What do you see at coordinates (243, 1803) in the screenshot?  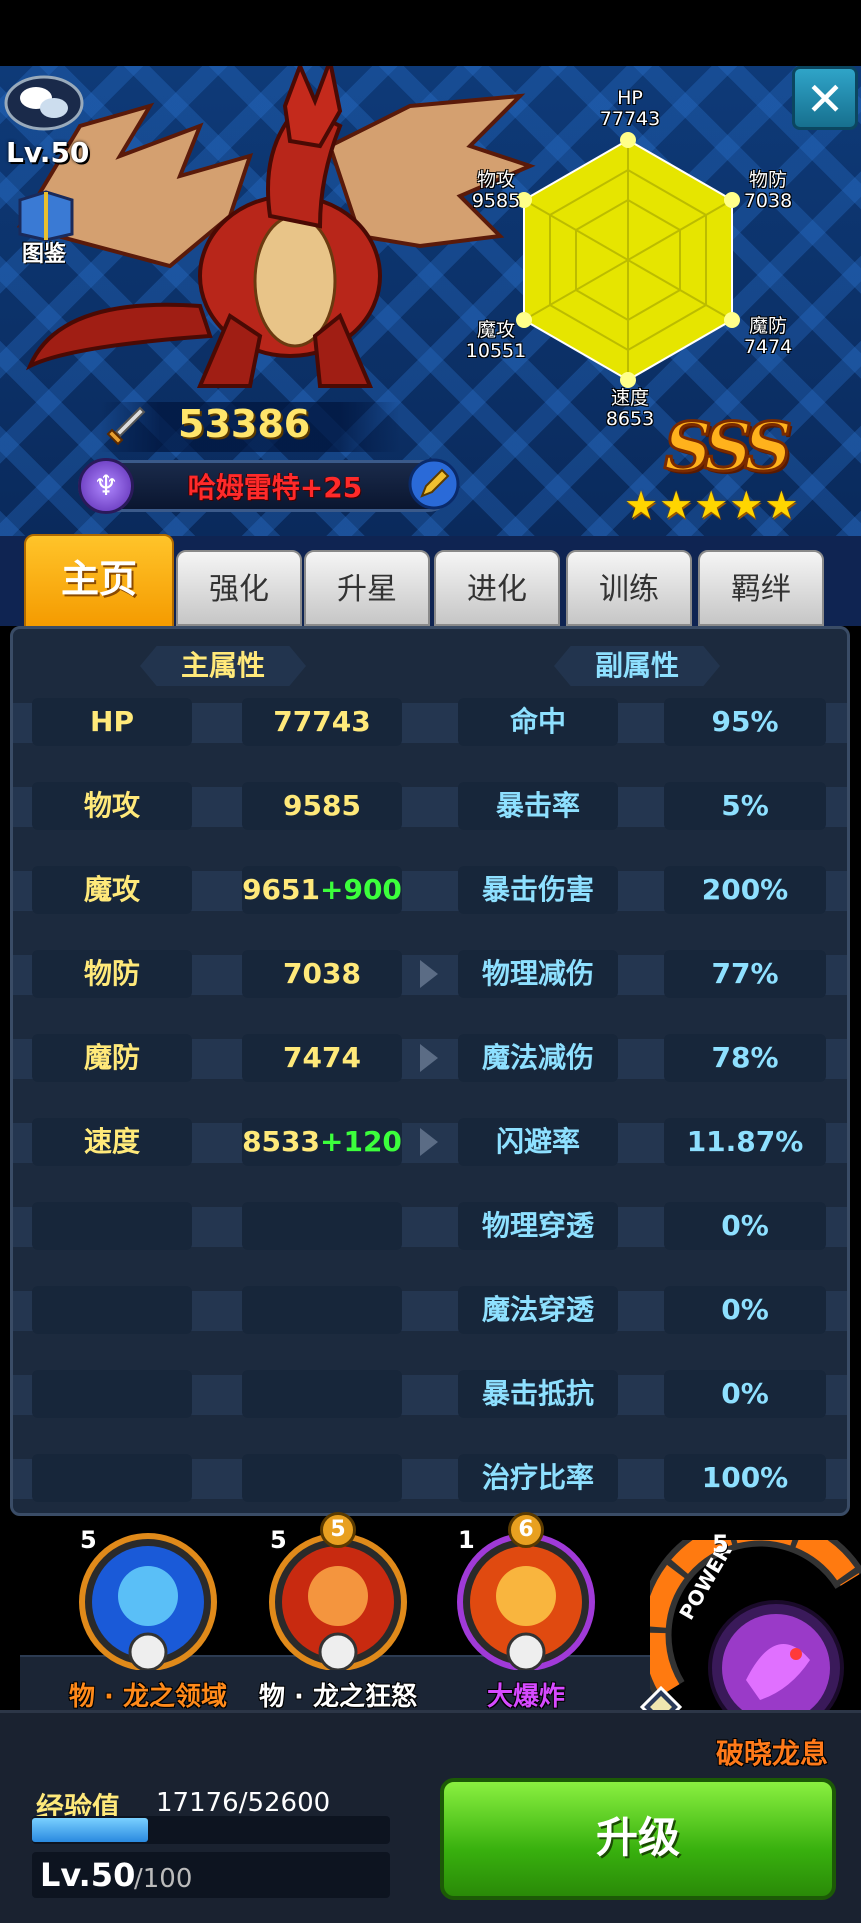 I see `exp-value: 17176/52600` at bounding box center [243, 1803].